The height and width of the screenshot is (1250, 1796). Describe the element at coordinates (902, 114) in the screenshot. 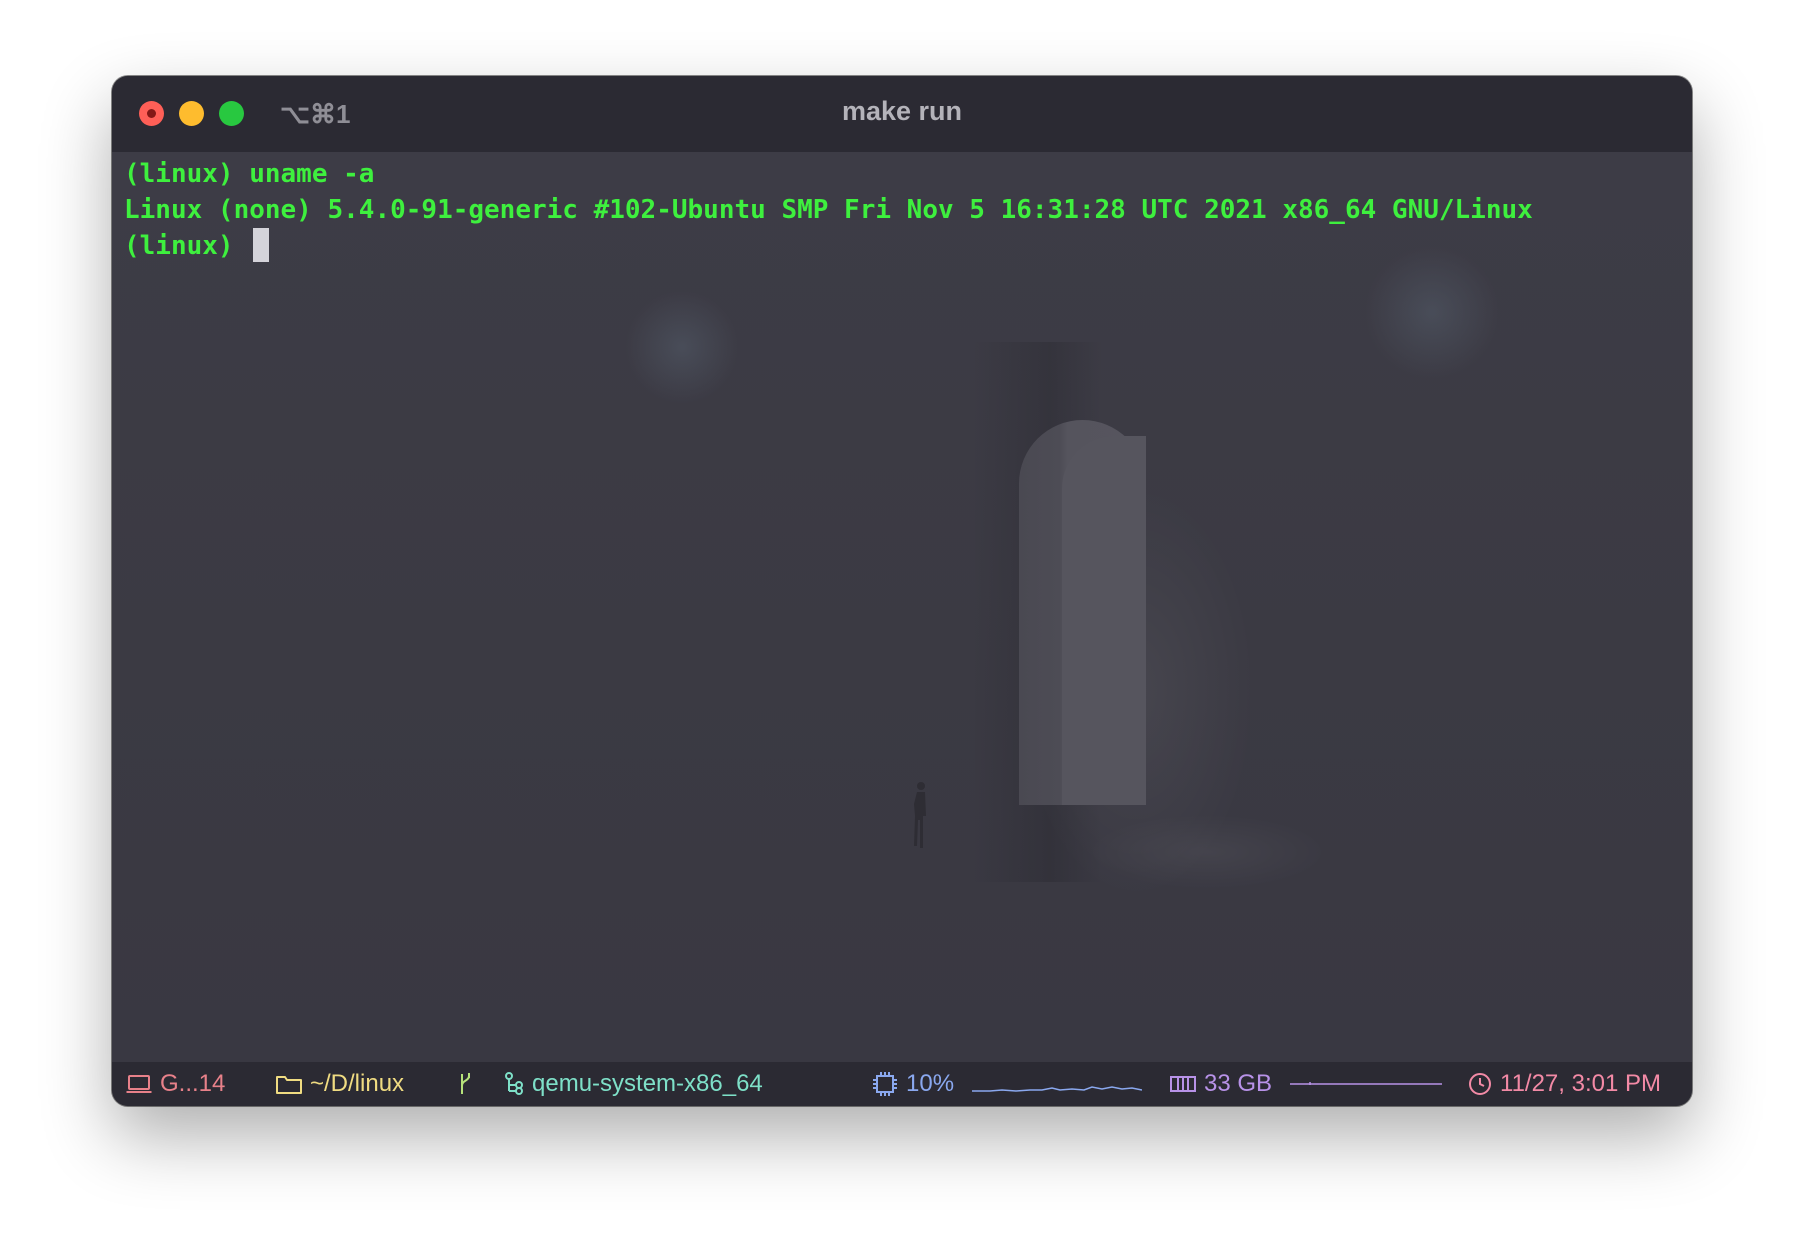

I see `title-bar: ⌥⌘1 make run` at that location.